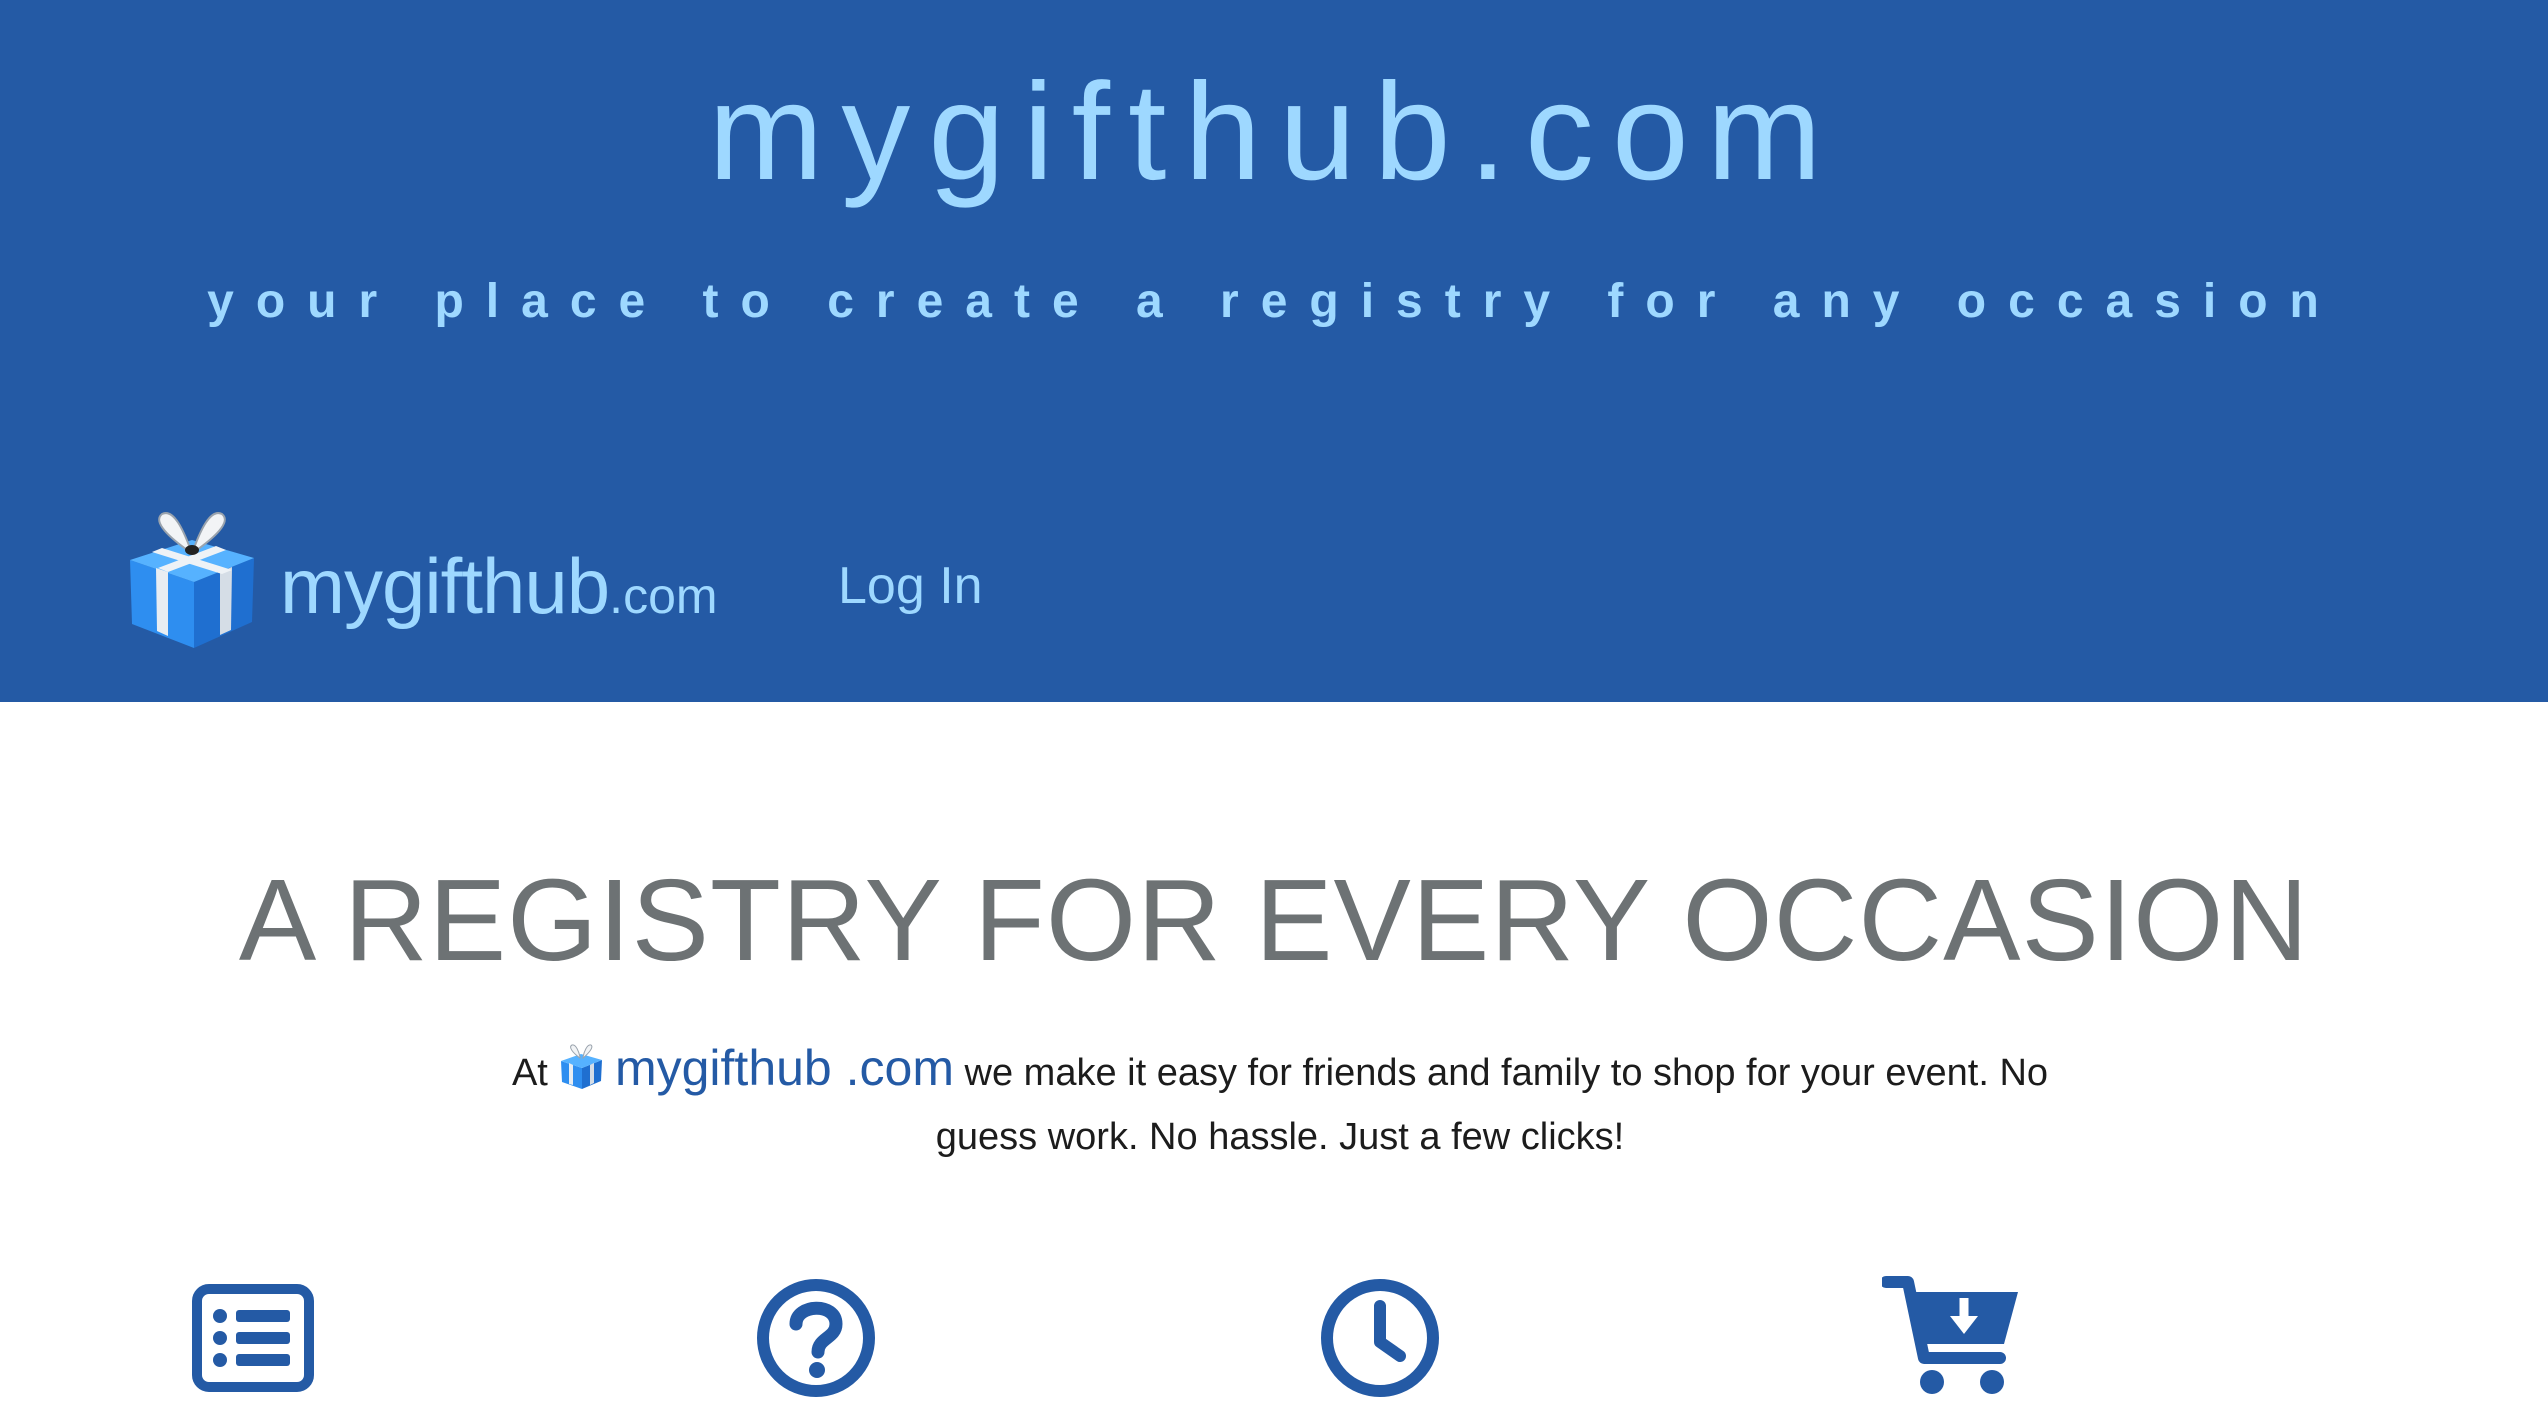 The width and height of the screenshot is (2548, 1404). I want to click on navbar: mygifthub.com Log In, so click(1274, 585).